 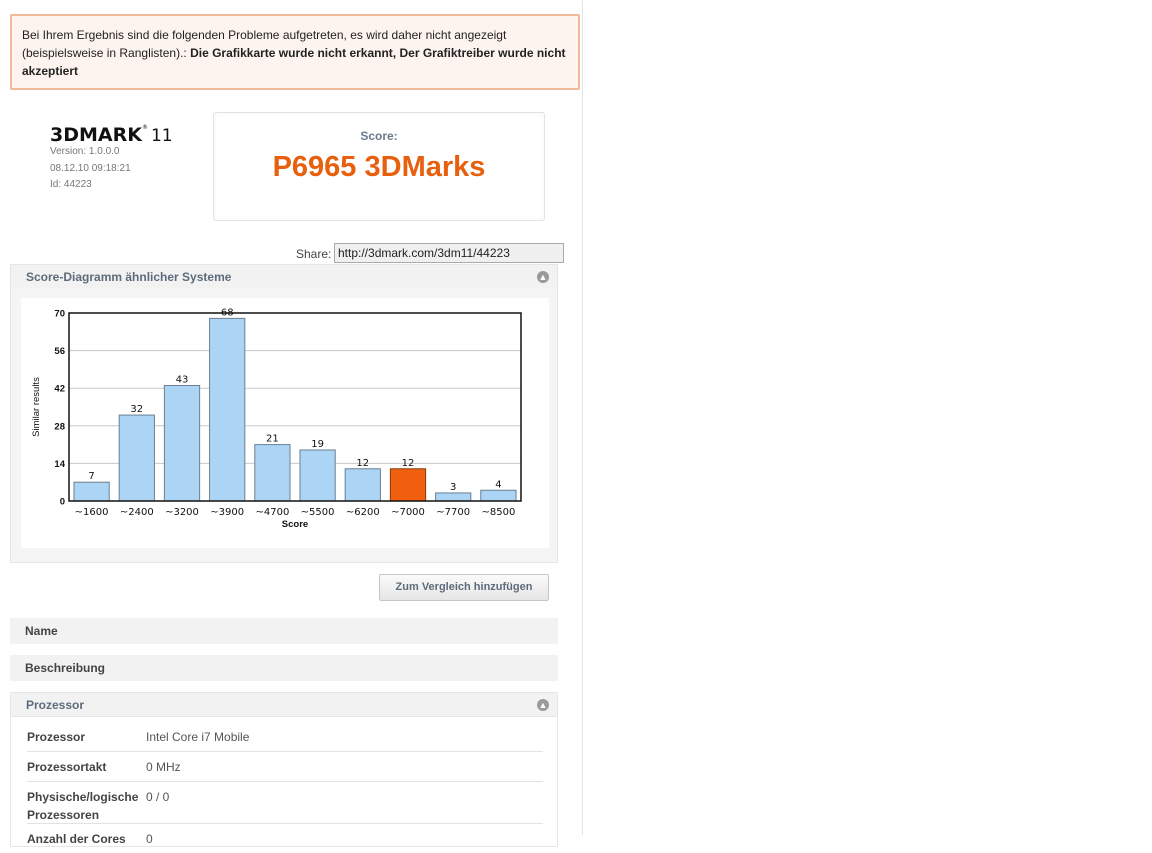 What do you see at coordinates (136, 409) in the screenshot?
I see `data-label: 32` at bounding box center [136, 409].